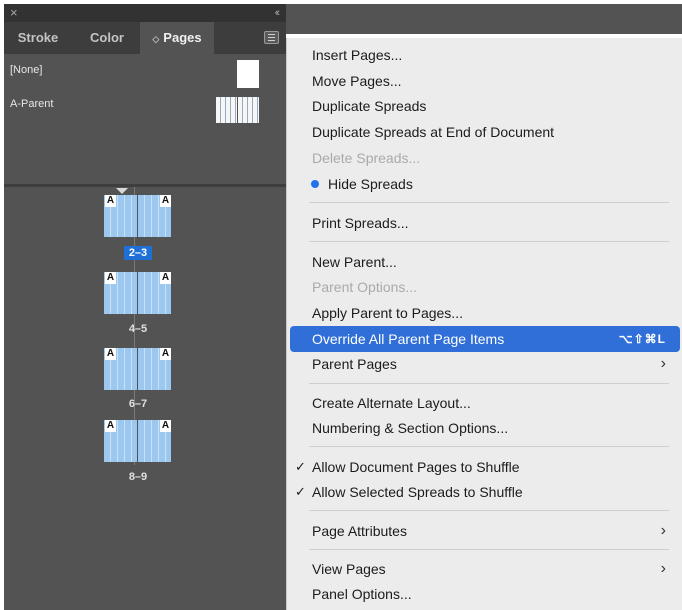 The height and width of the screenshot is (610, 682). I want to click on collapse-panel-icon: ‹‹, so click(278, 13).